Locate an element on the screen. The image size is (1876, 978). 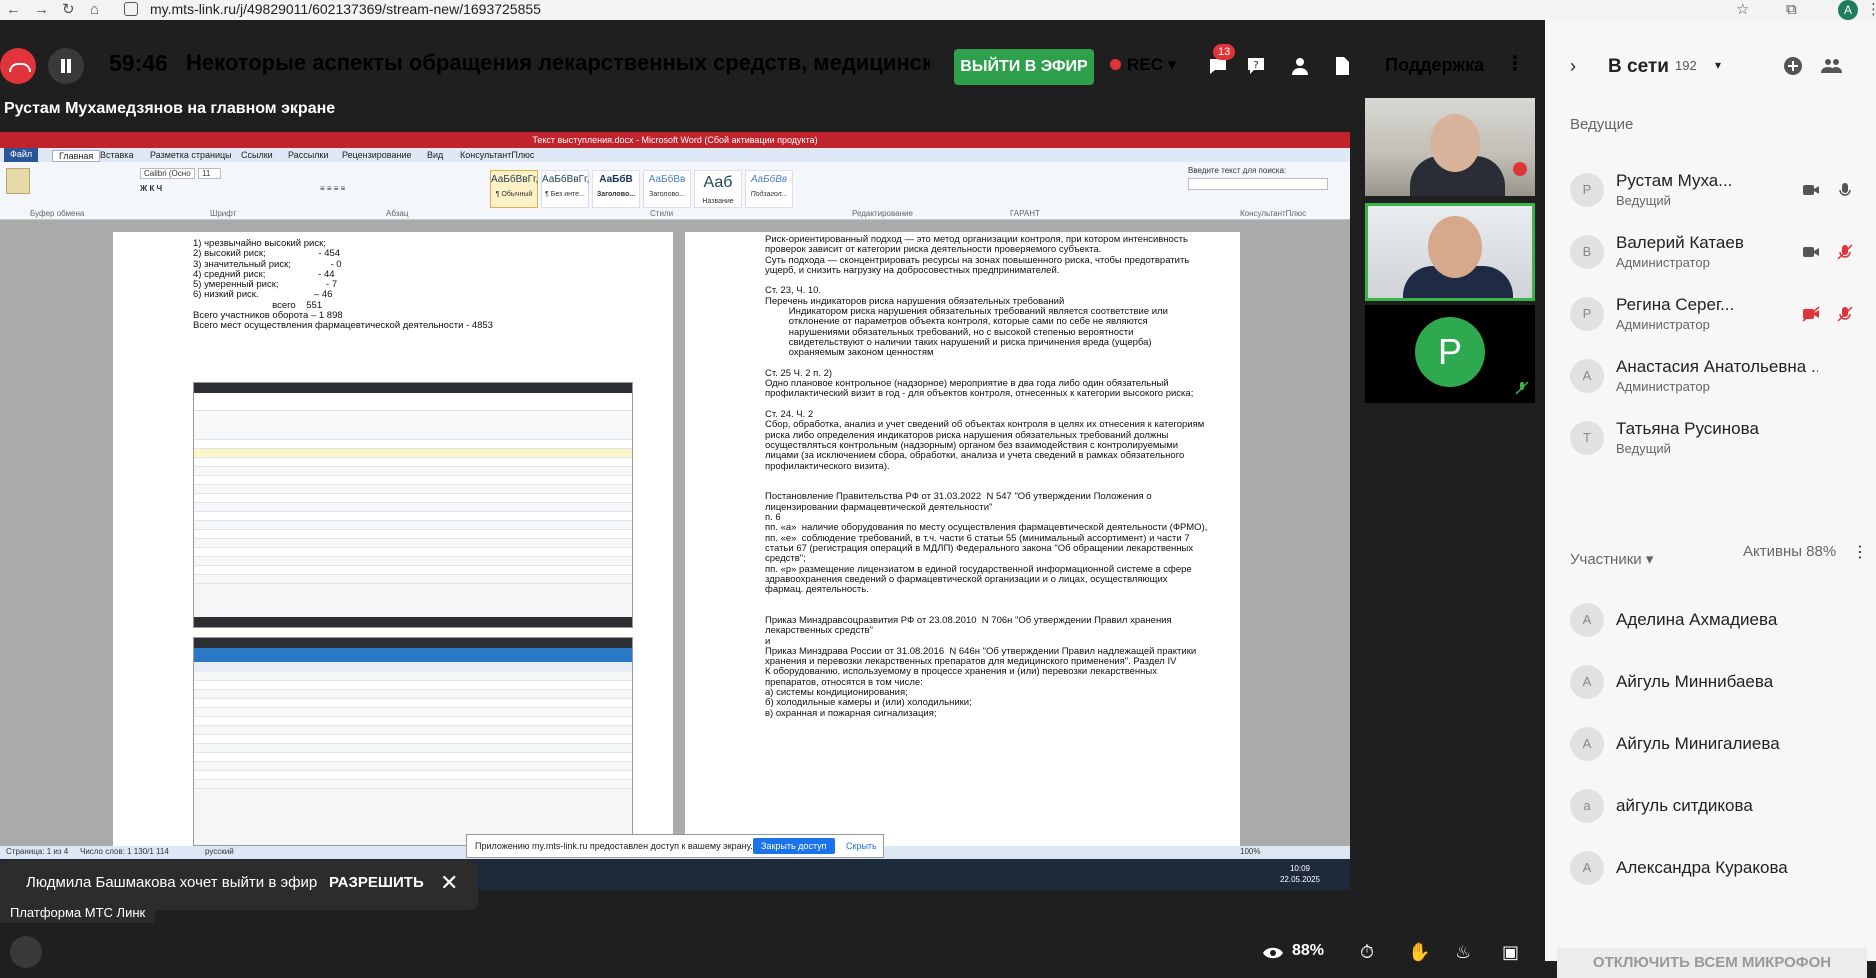
record-button: REC ▾ is located at coordinates (1143, 65).